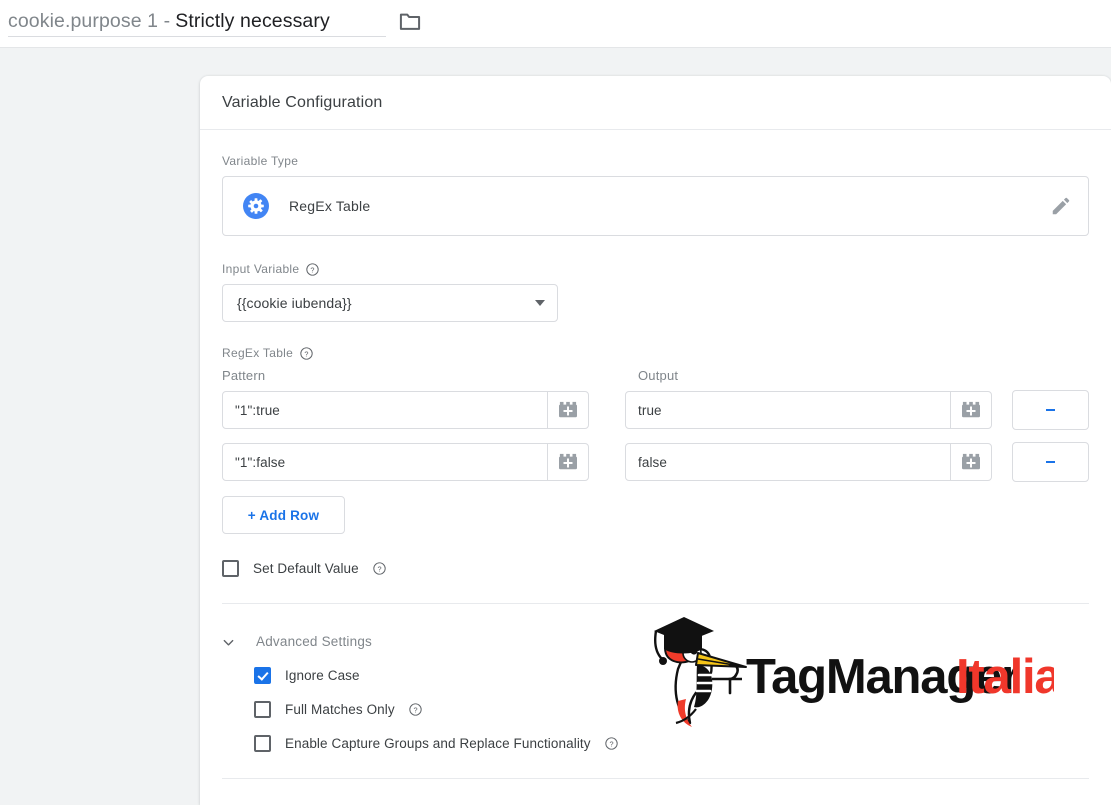 The height and width of the screenshot is (805, 1111). What do you see at coordinates (1005, 677) in the screenshot?
I see `logo-text-red: Italia` at bounding box center [1005, 677].